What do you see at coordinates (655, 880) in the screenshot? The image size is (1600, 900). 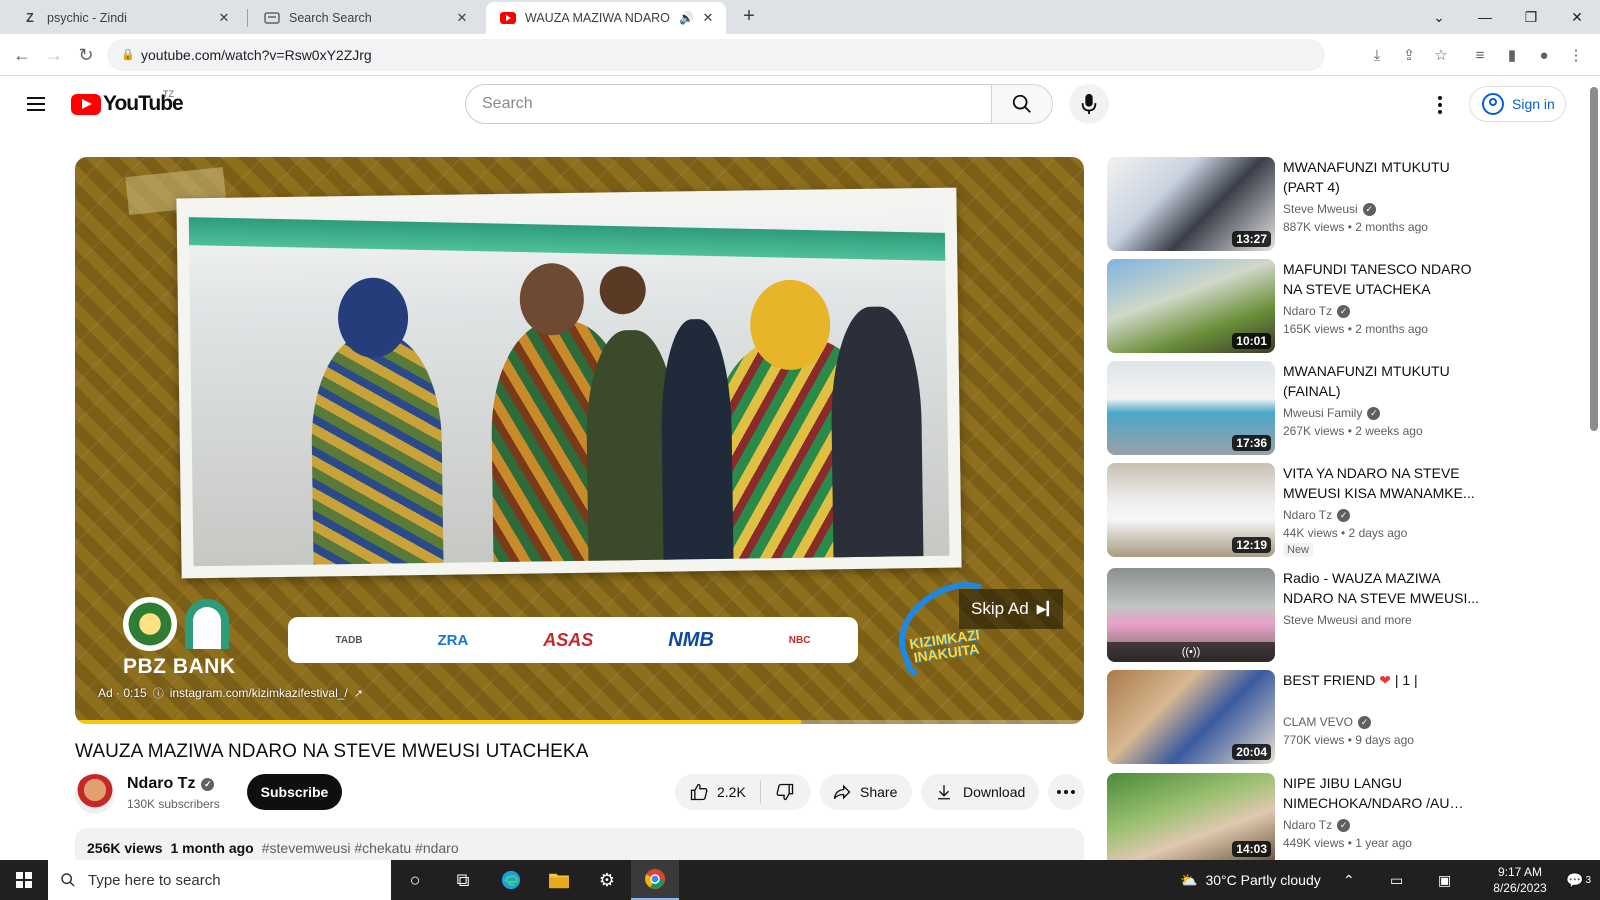 I see `chrome-taskbar-icon` at bounding box center [655, 880].